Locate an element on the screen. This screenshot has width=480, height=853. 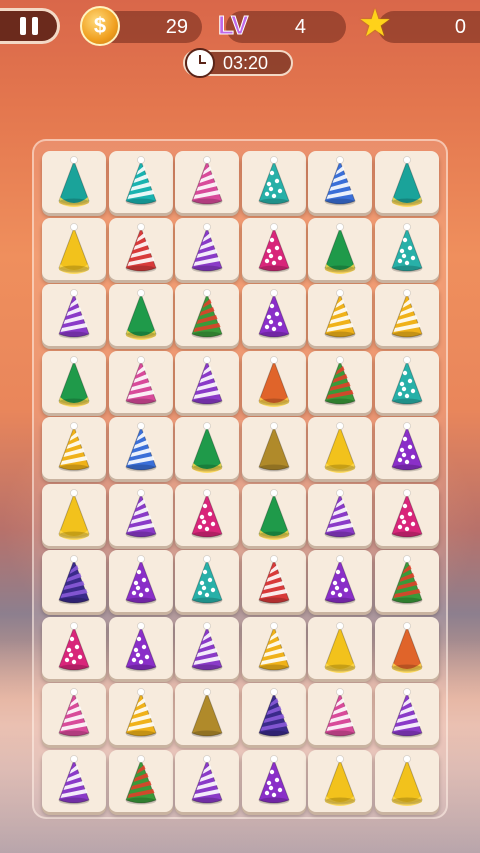
star-counter: 0 is located at coordinates (429, 27).